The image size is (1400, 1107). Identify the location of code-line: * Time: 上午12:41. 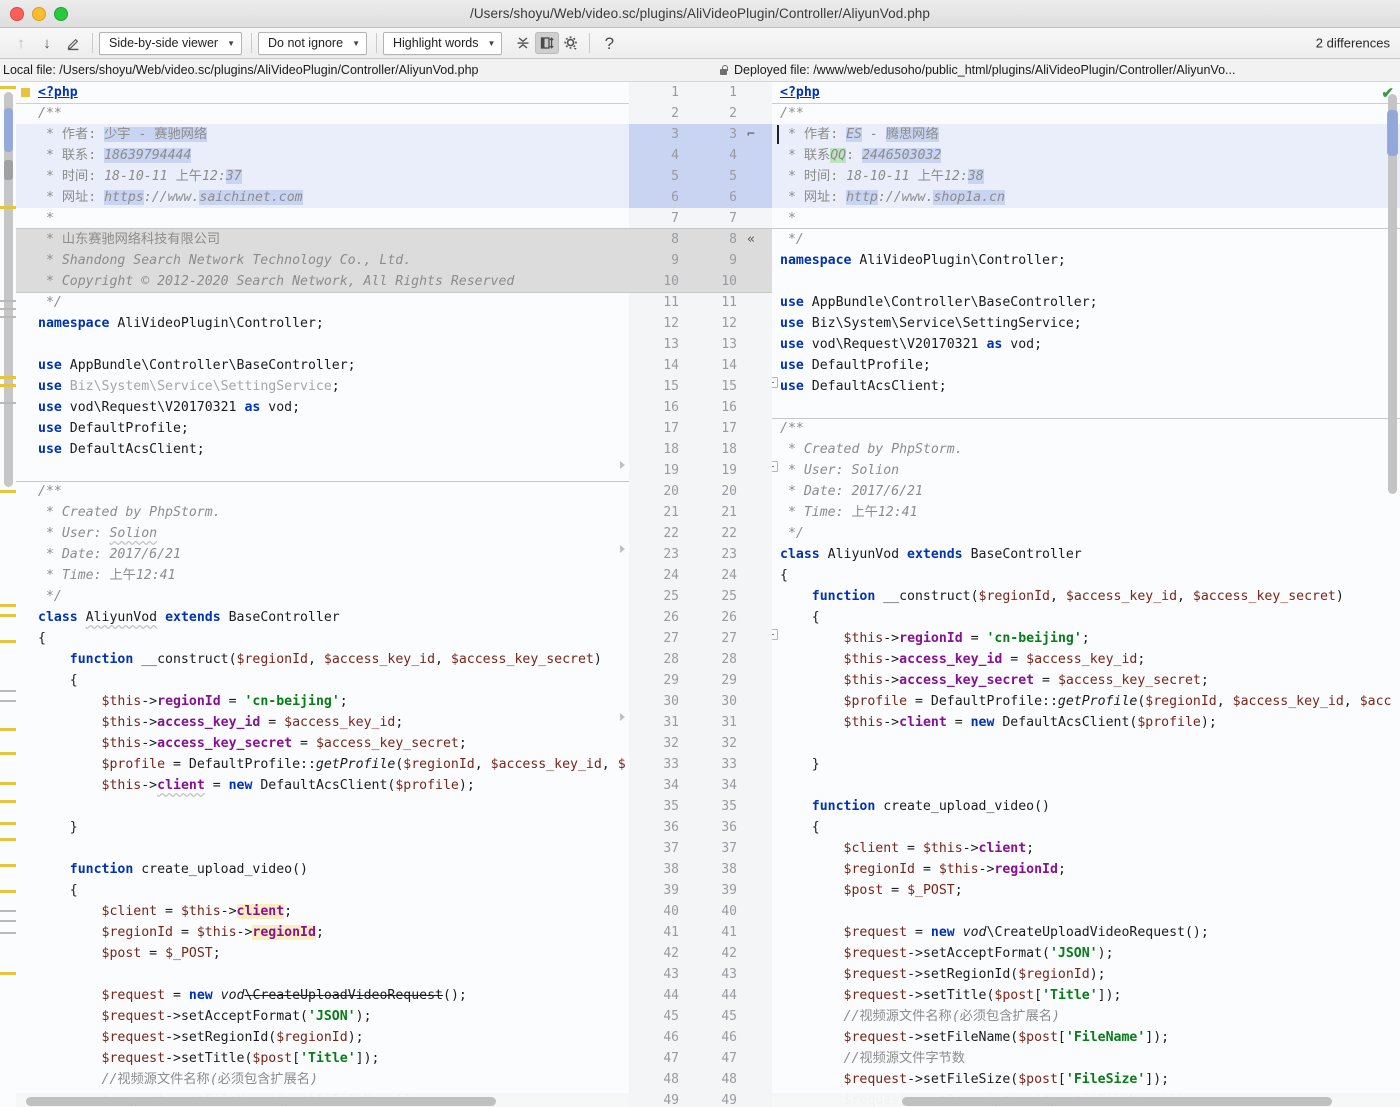
(107, 575).